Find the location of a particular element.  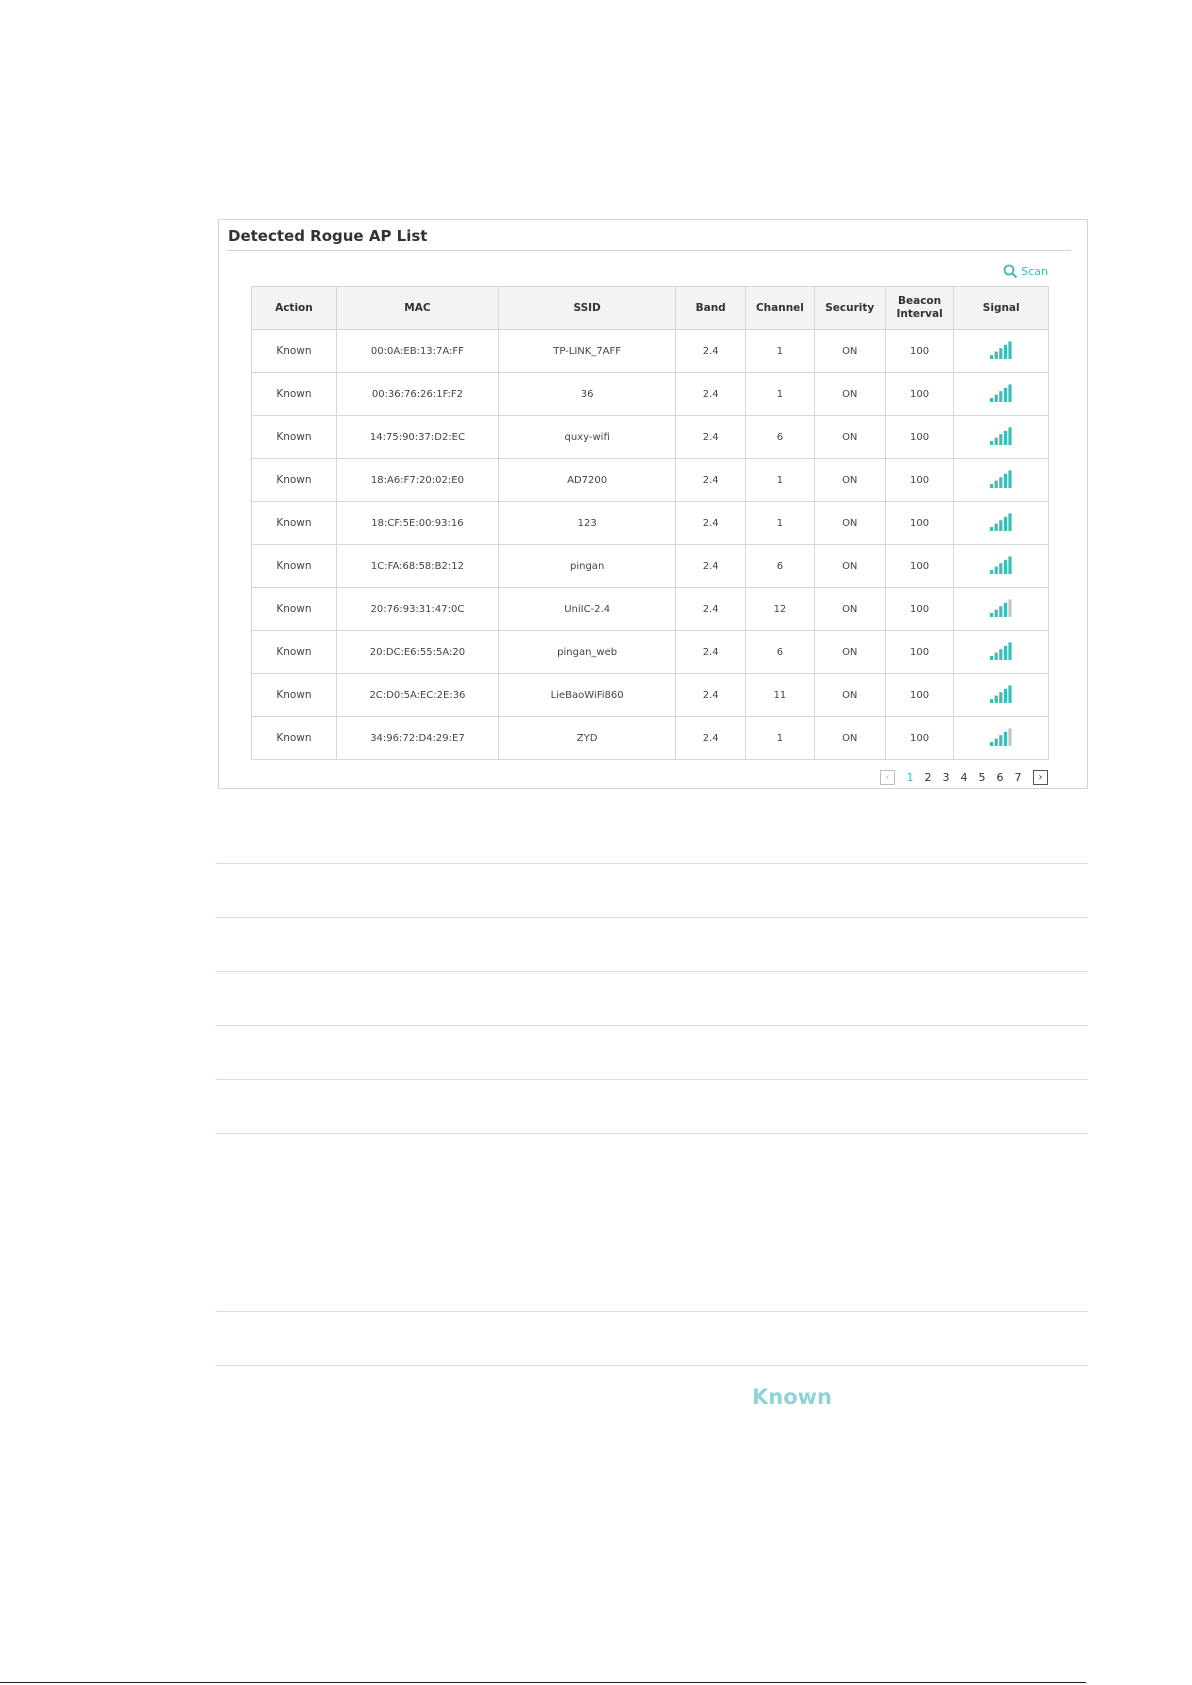

page-number: 4 is located at coordinates (964, 777).